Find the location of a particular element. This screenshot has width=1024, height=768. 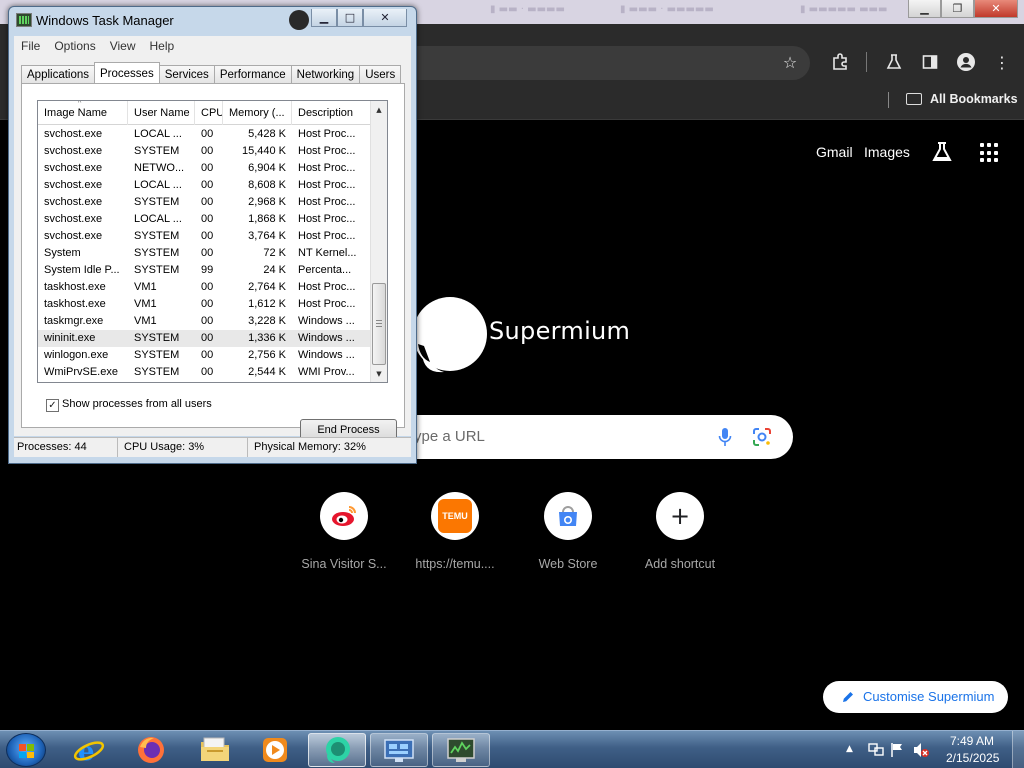

taskbar-task-manager is located at coordinates (461, 750).